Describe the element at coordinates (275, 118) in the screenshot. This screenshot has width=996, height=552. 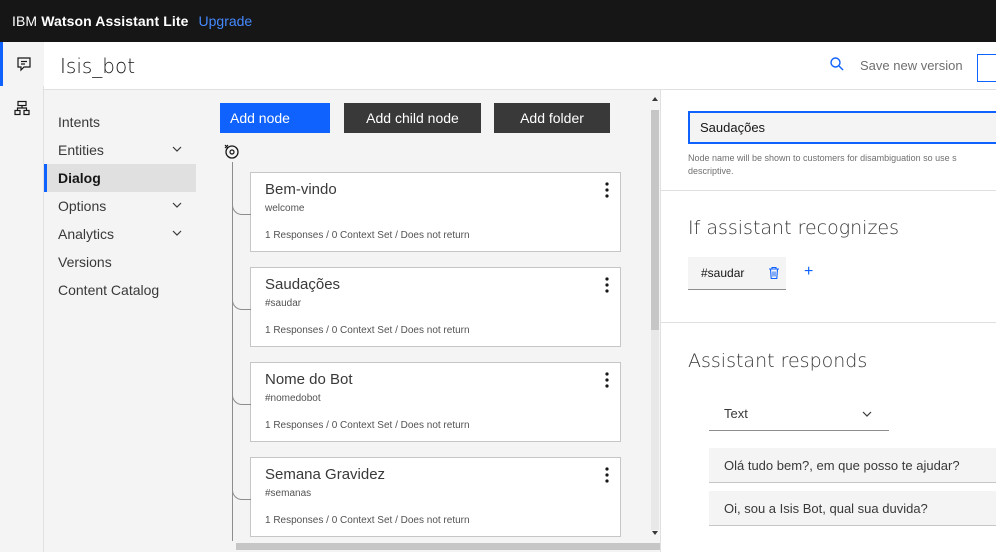
I see `add-node-button: Add node` at that location.